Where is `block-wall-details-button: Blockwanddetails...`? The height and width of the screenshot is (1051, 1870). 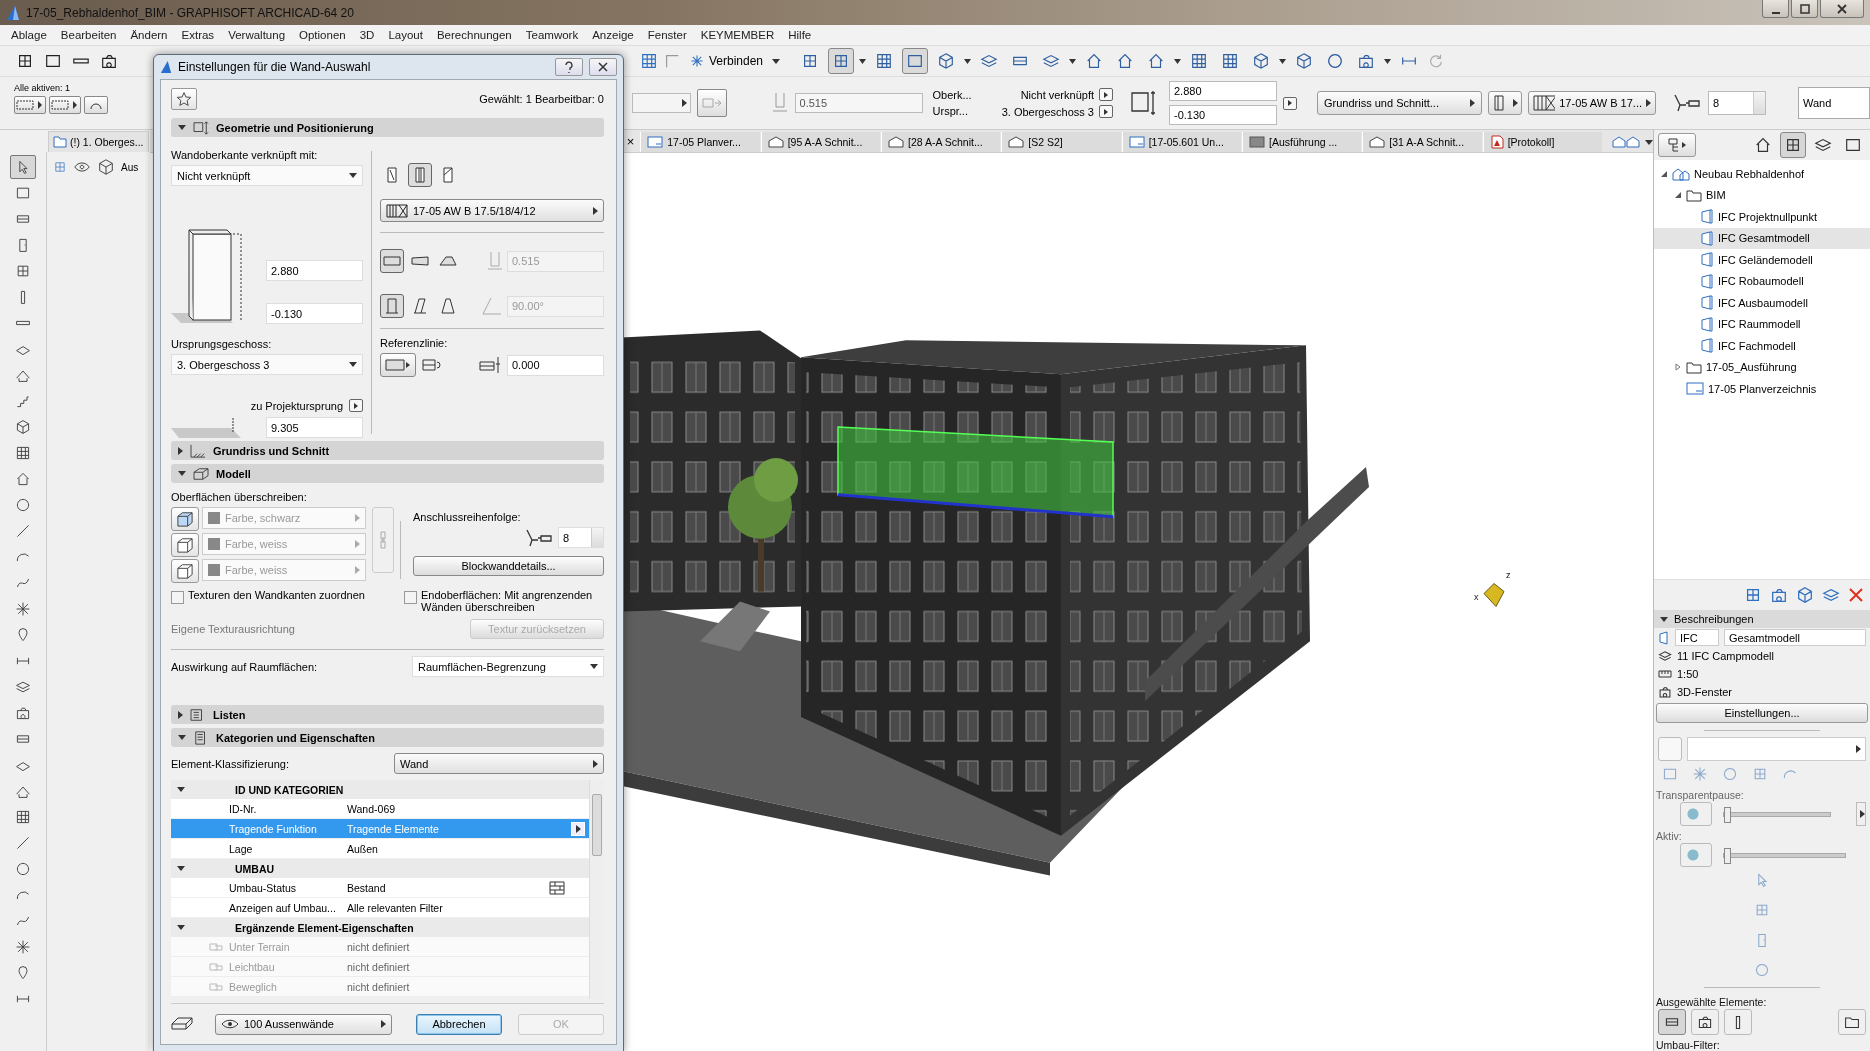
block-wall-details-button: Blockwanddetails... is located at coordinates (508, 566).